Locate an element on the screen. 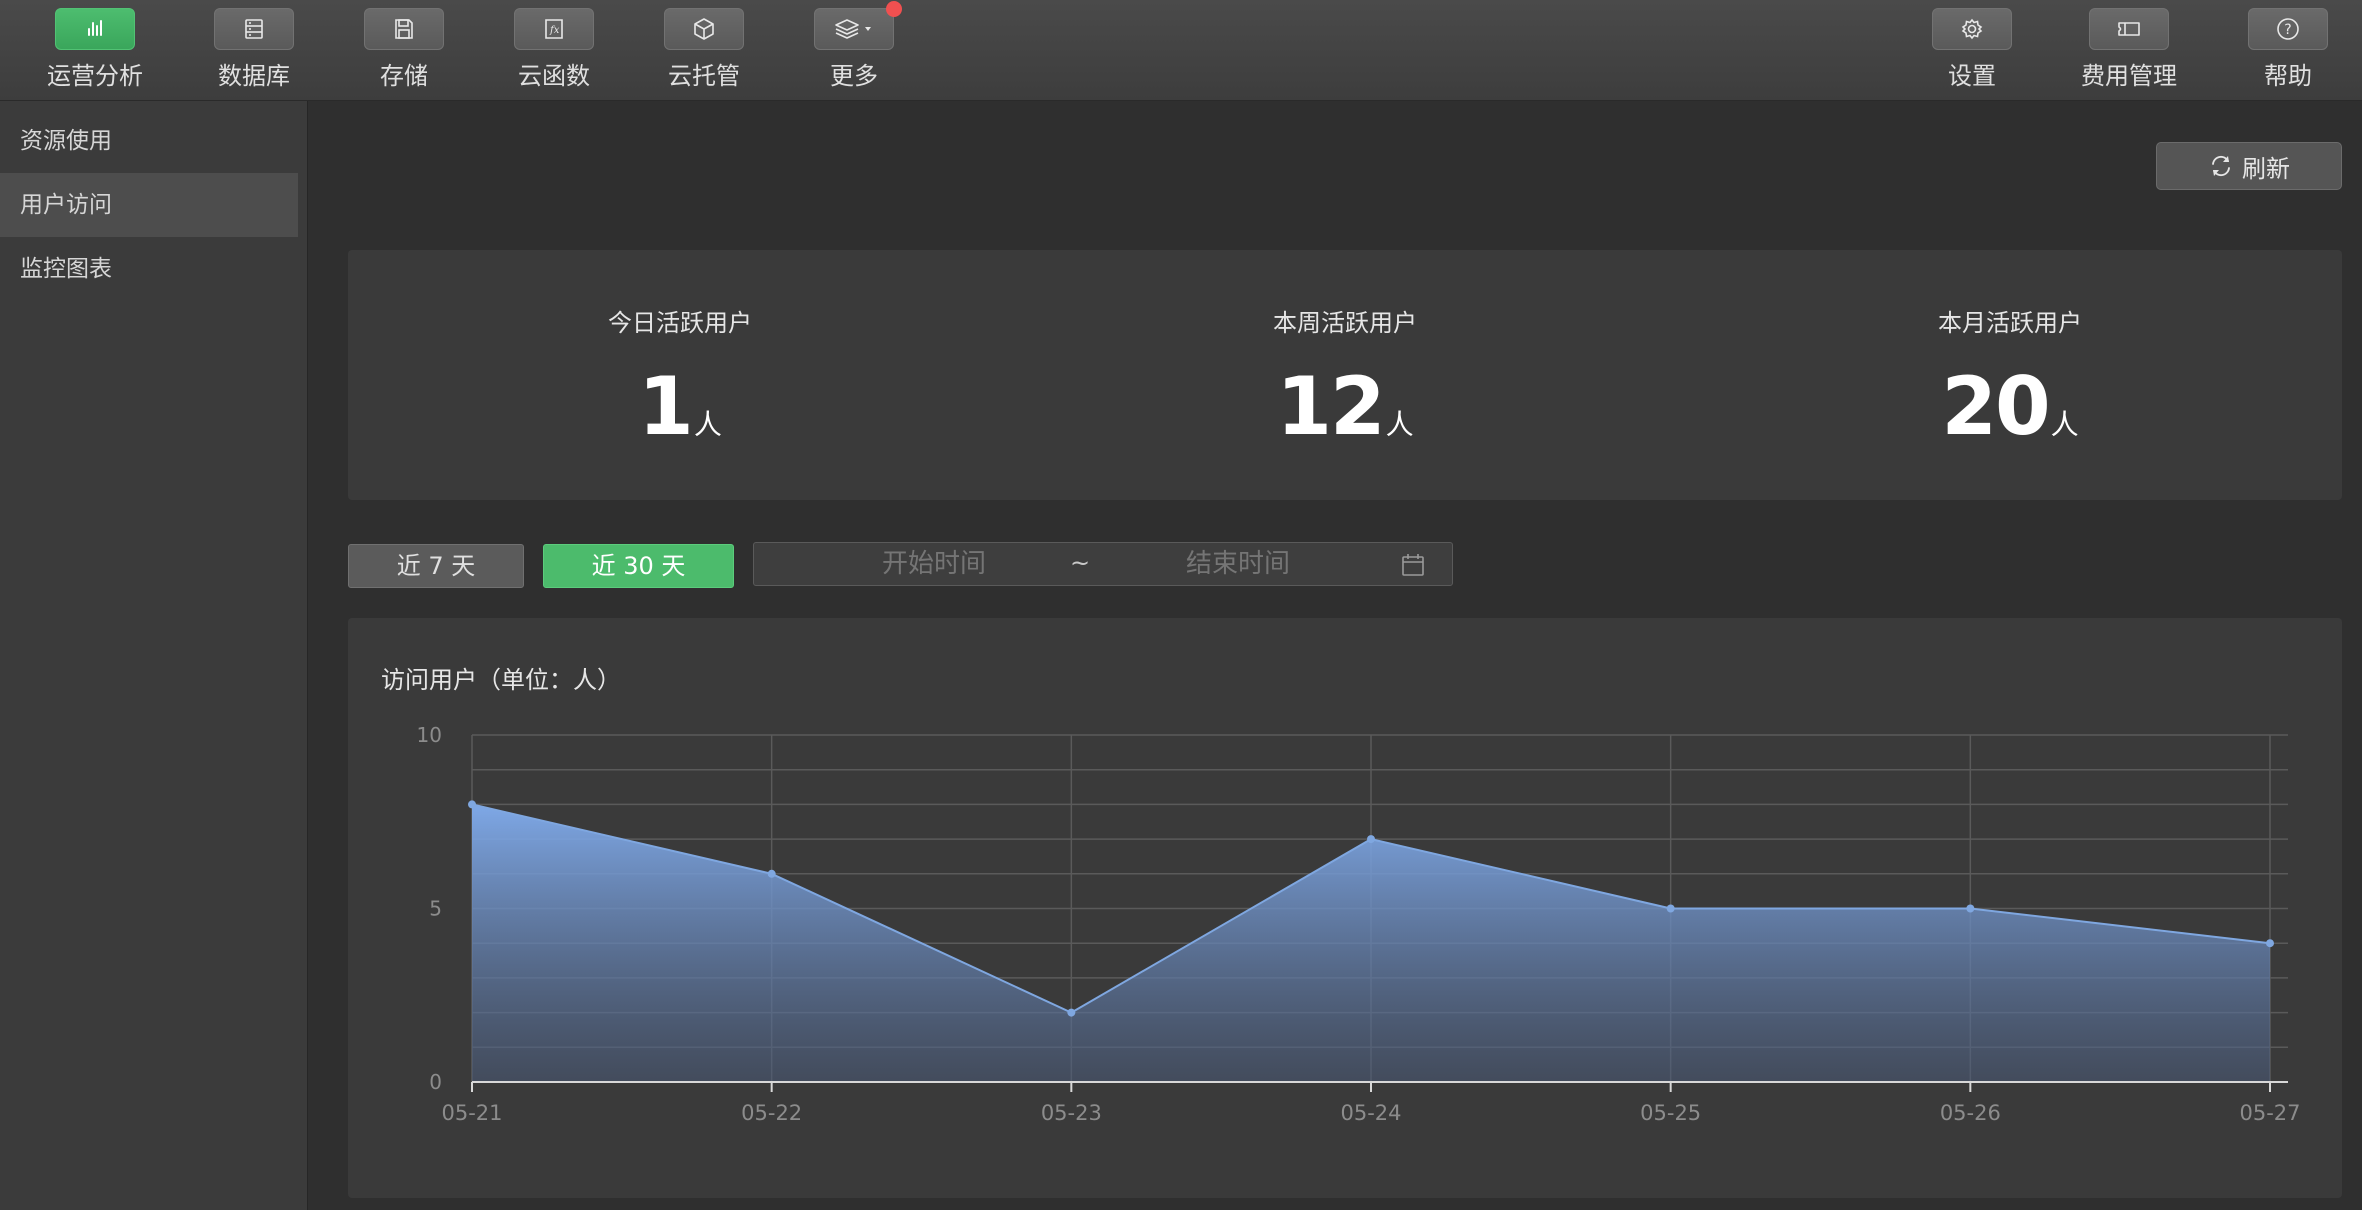  more-button is located at coordinates (854, 29).